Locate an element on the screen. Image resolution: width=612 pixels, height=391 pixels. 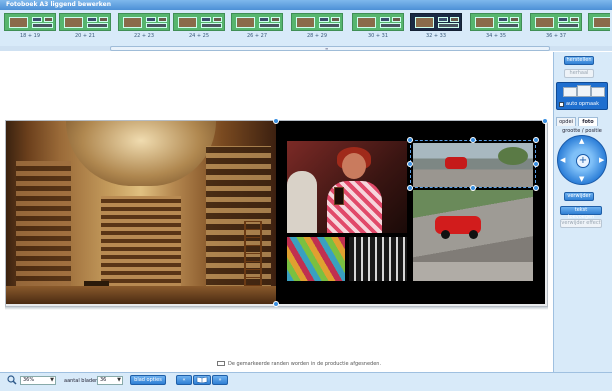
remove-effect-button: verwijder effect is located at coordinates (581, 223).